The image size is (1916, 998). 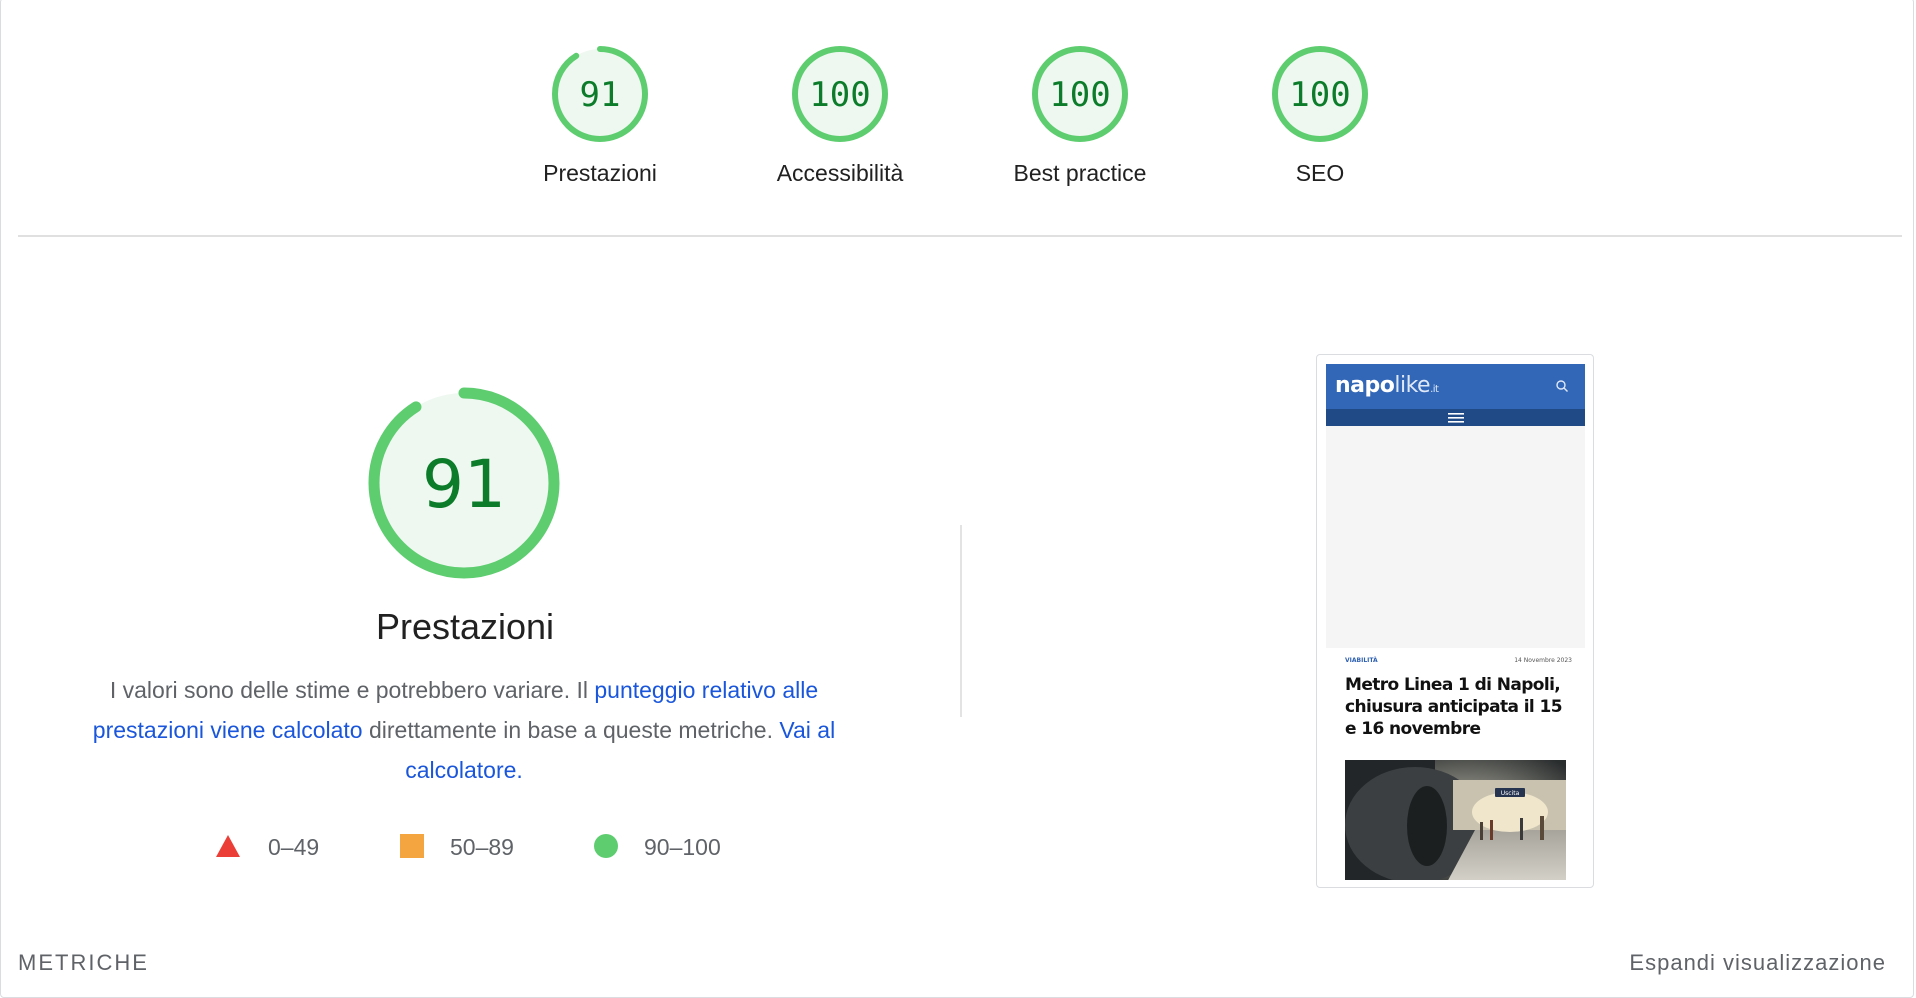 I want to click on hamburger-menu-icon, so click(x=1456, y=418).